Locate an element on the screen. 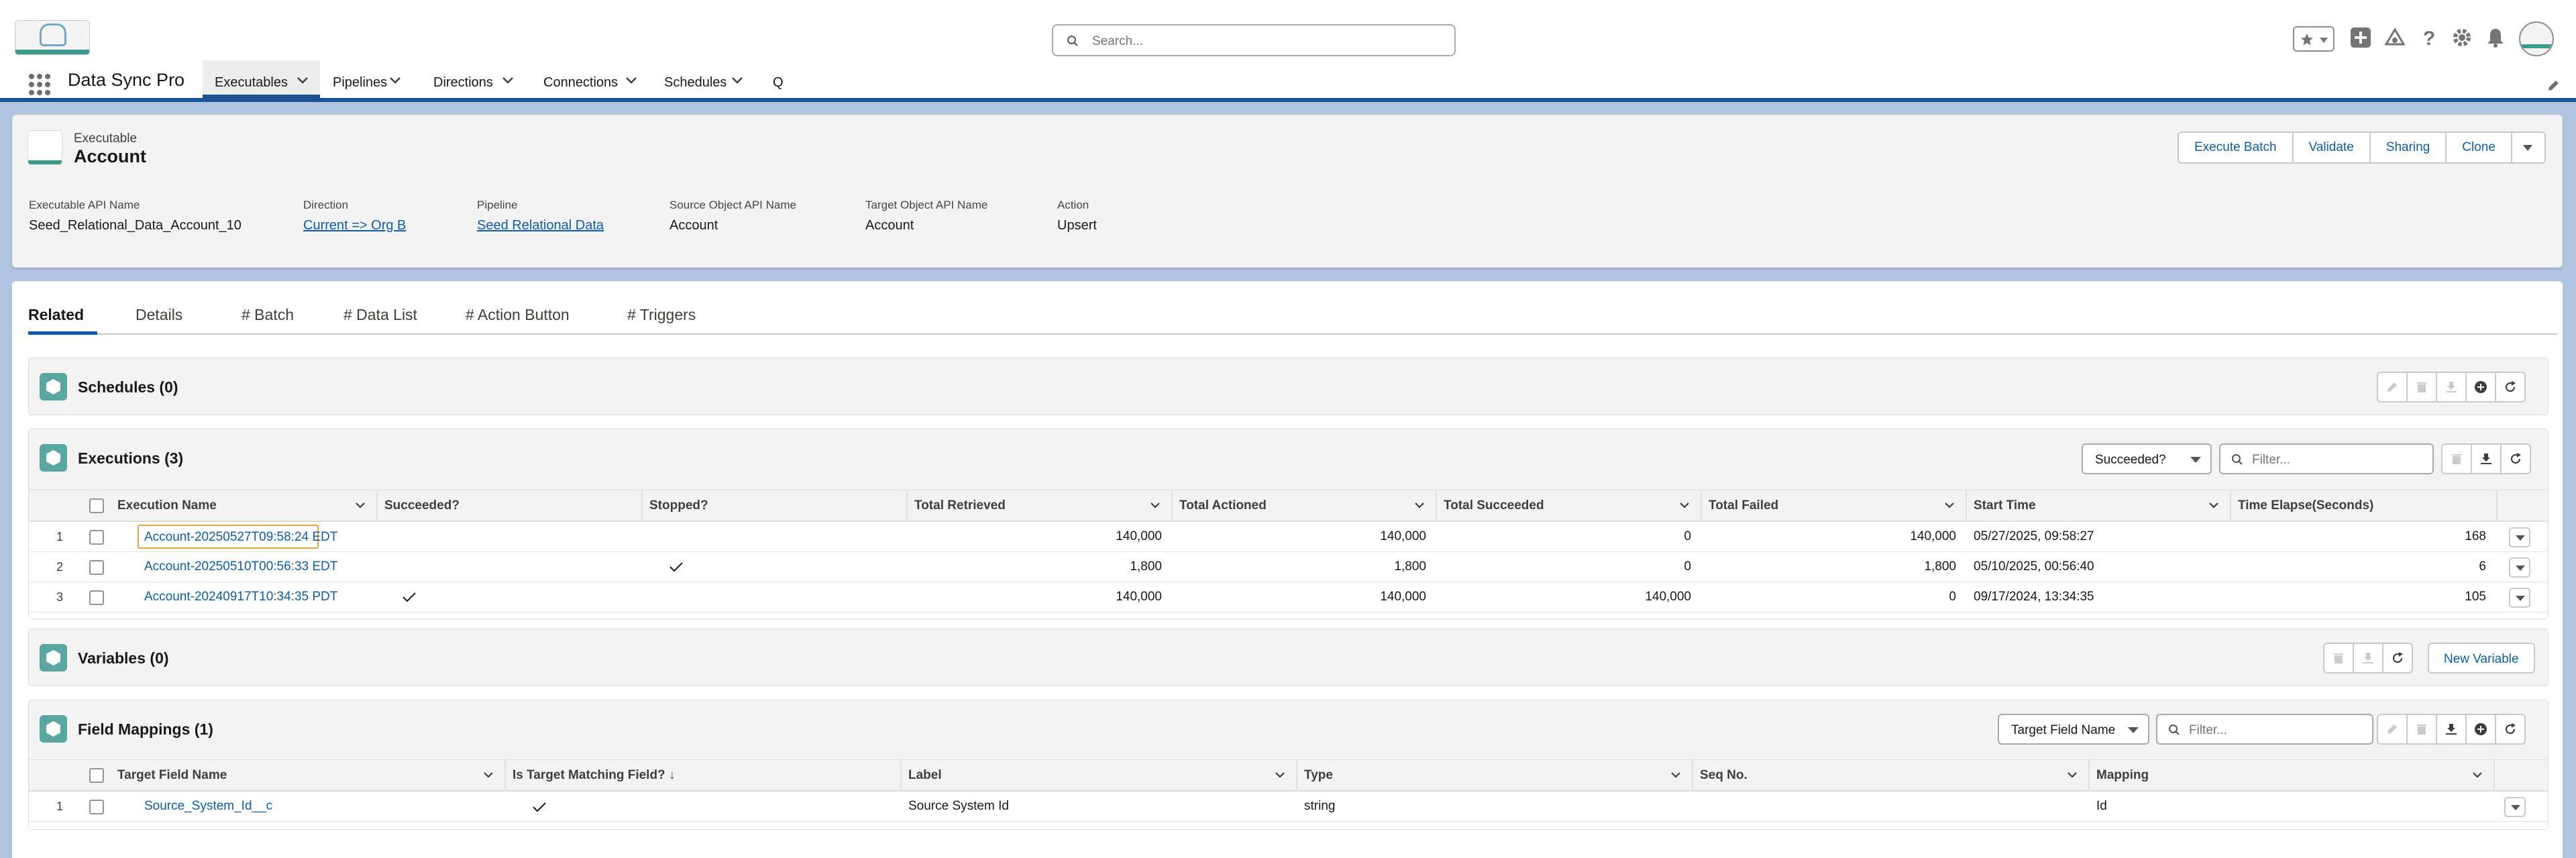  edit-nav-pencil-icon is located at coordinates (2553, 86).